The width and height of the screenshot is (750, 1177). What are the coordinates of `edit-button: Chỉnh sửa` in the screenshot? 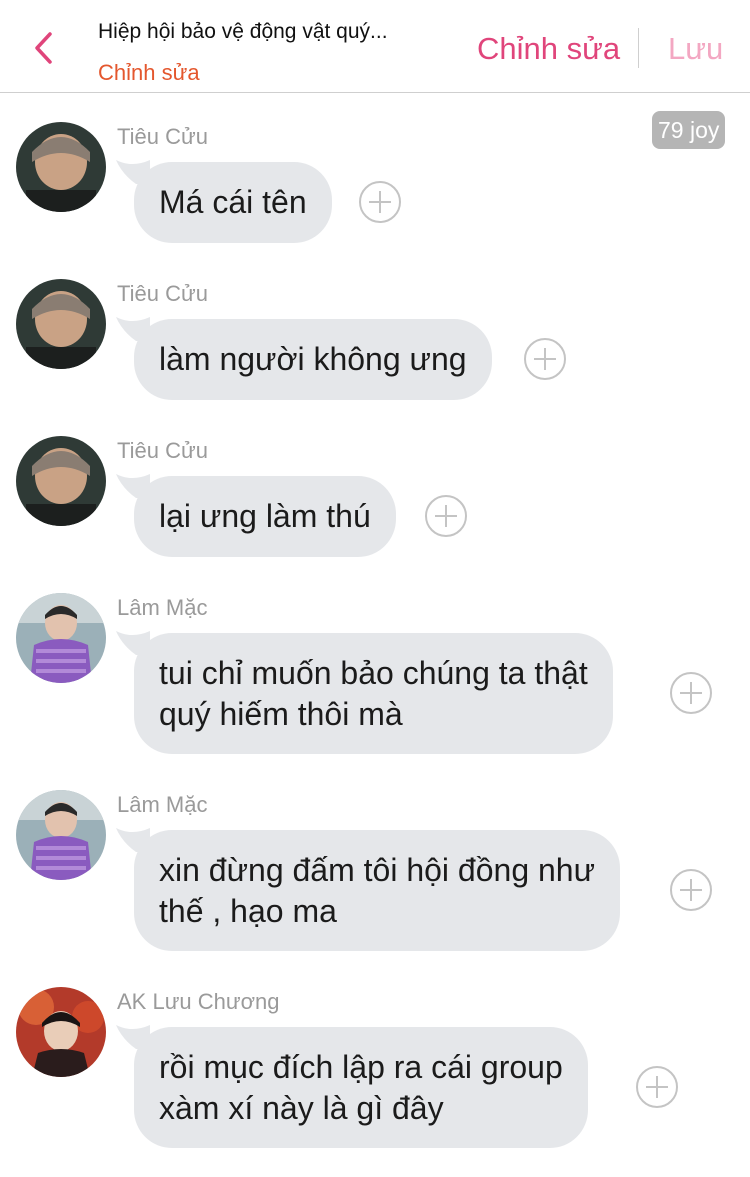 It's located at (548, 49).